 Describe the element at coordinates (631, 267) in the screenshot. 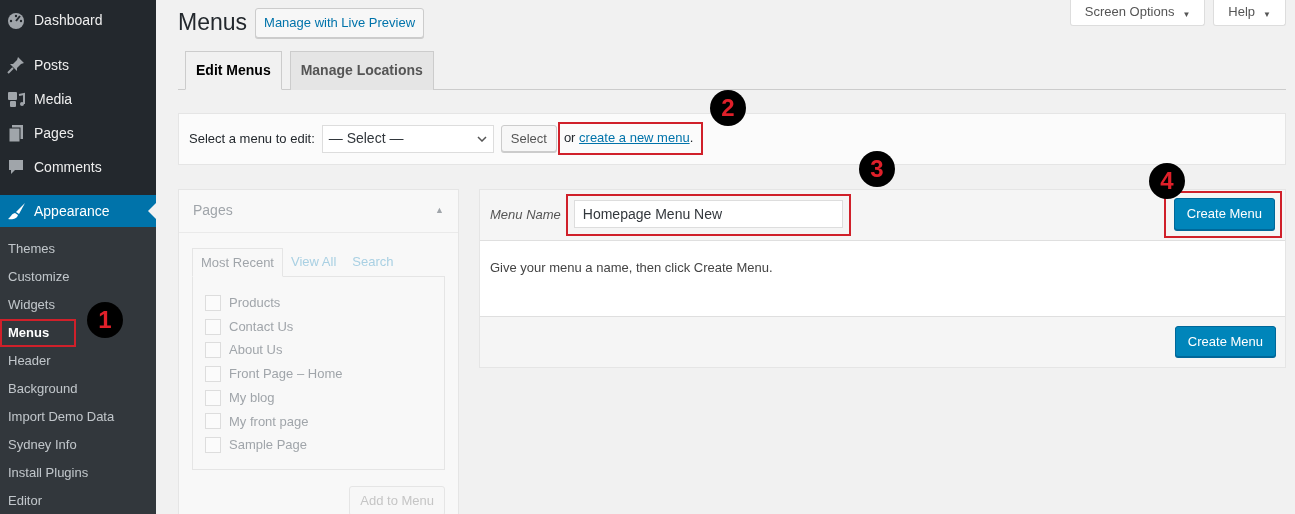

I see `hint-text: Give your menu a name, then click Create Menu.` at that location.